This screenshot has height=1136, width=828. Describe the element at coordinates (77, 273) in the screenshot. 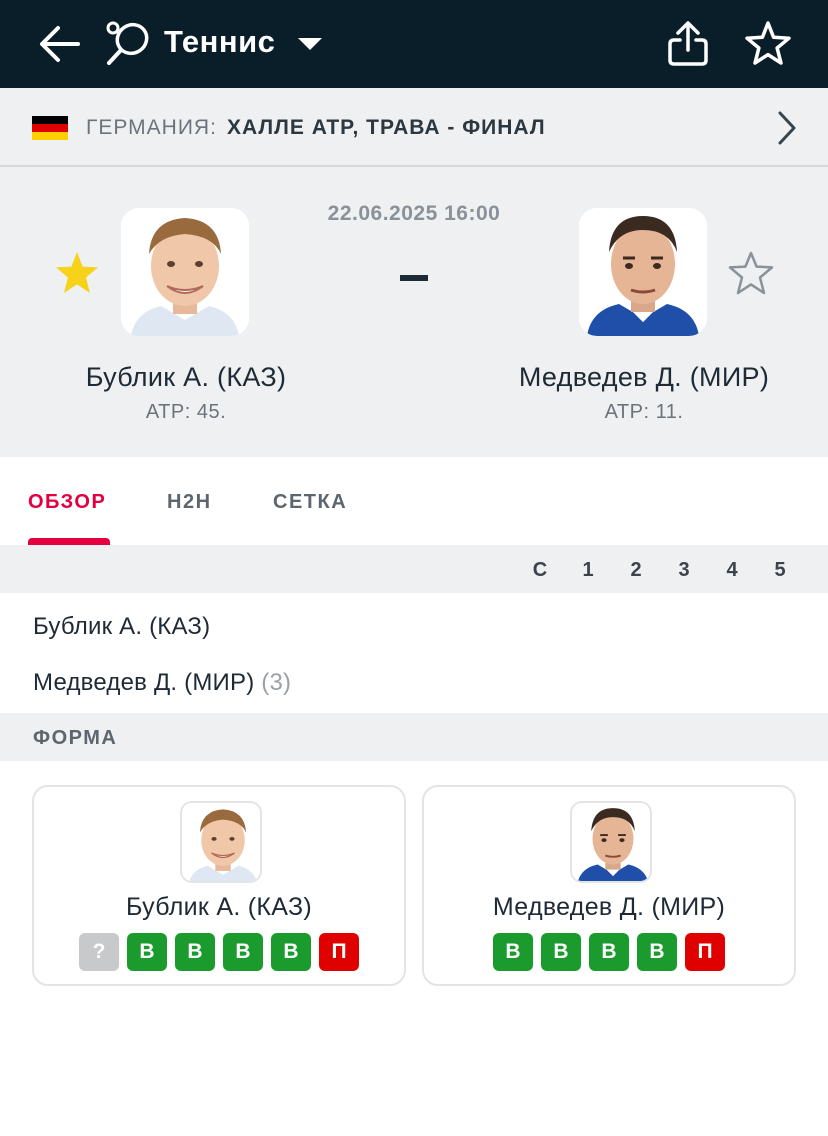

I see `favorite-star-filled-icon` at that location.